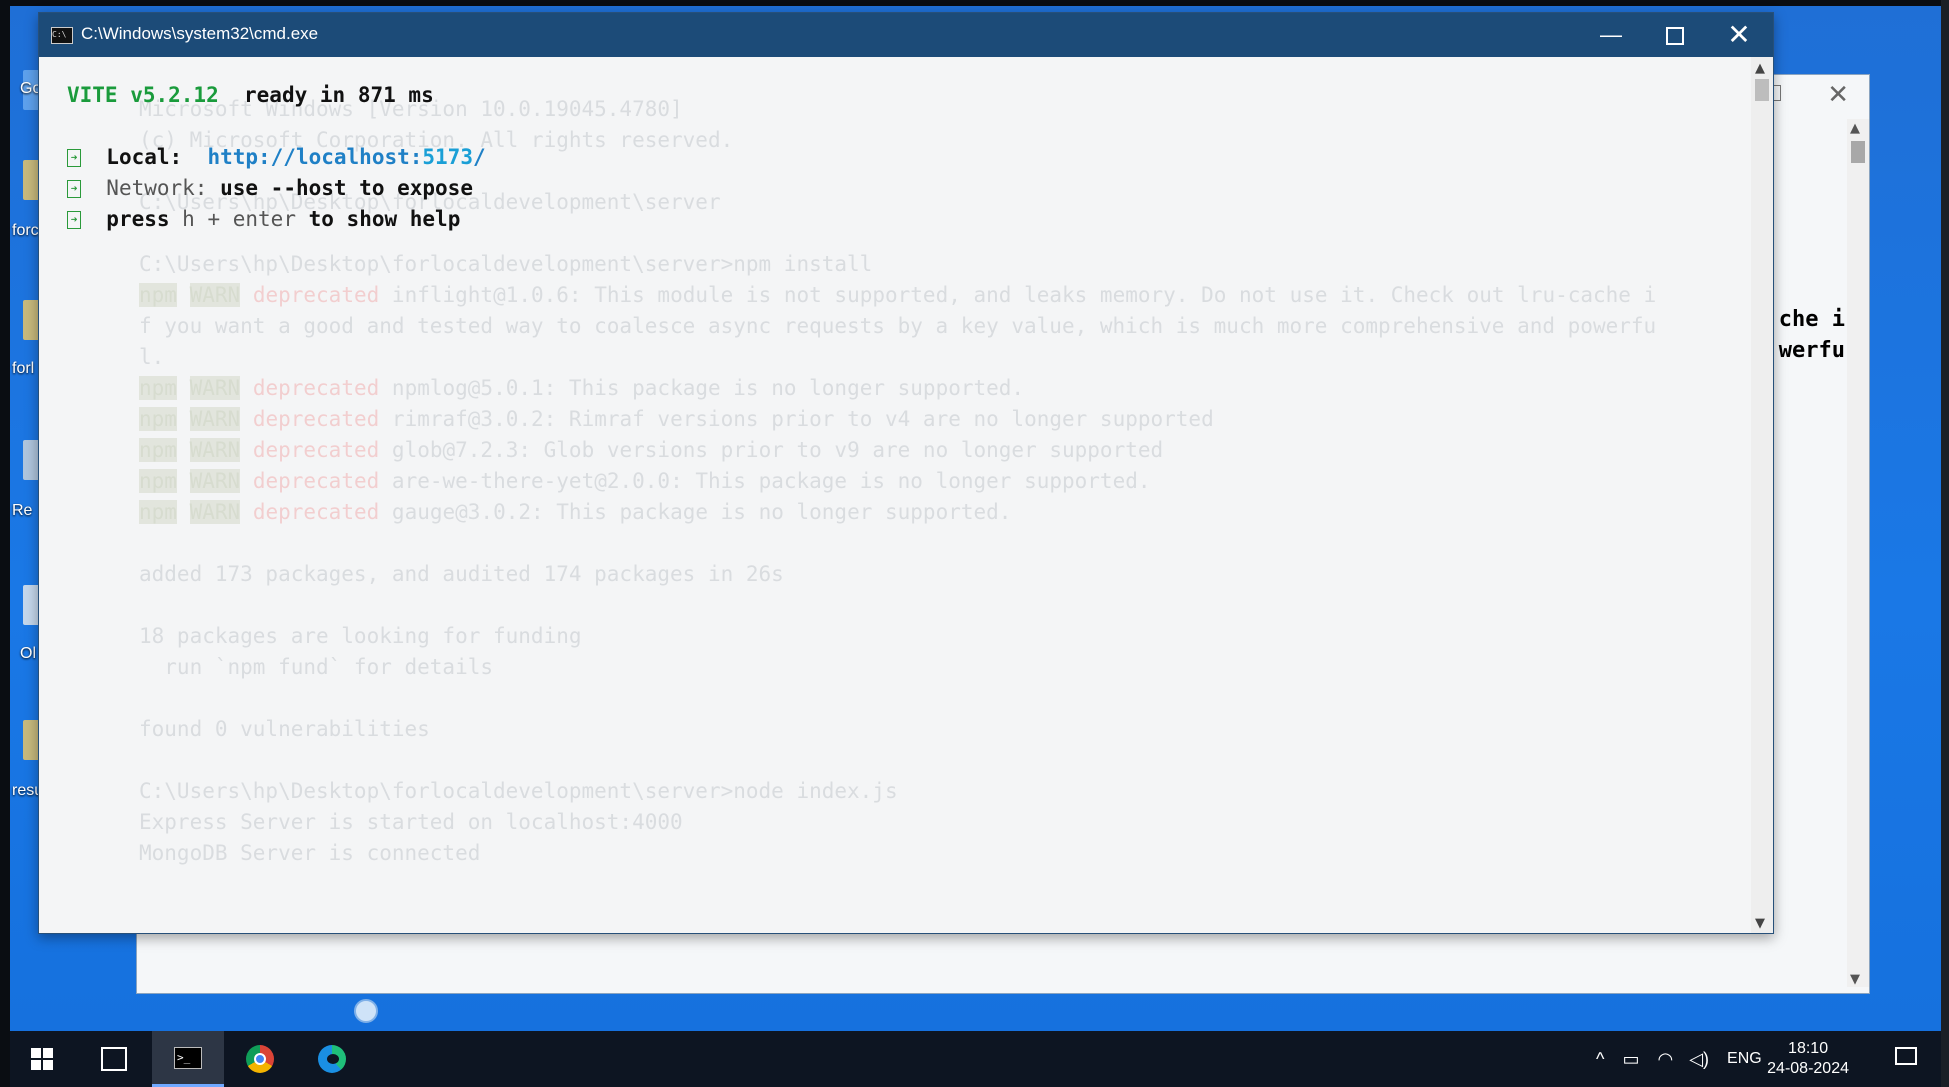 The image size is (1949, 1087). I want to click on action-center-icon, so click(1906, 1056).